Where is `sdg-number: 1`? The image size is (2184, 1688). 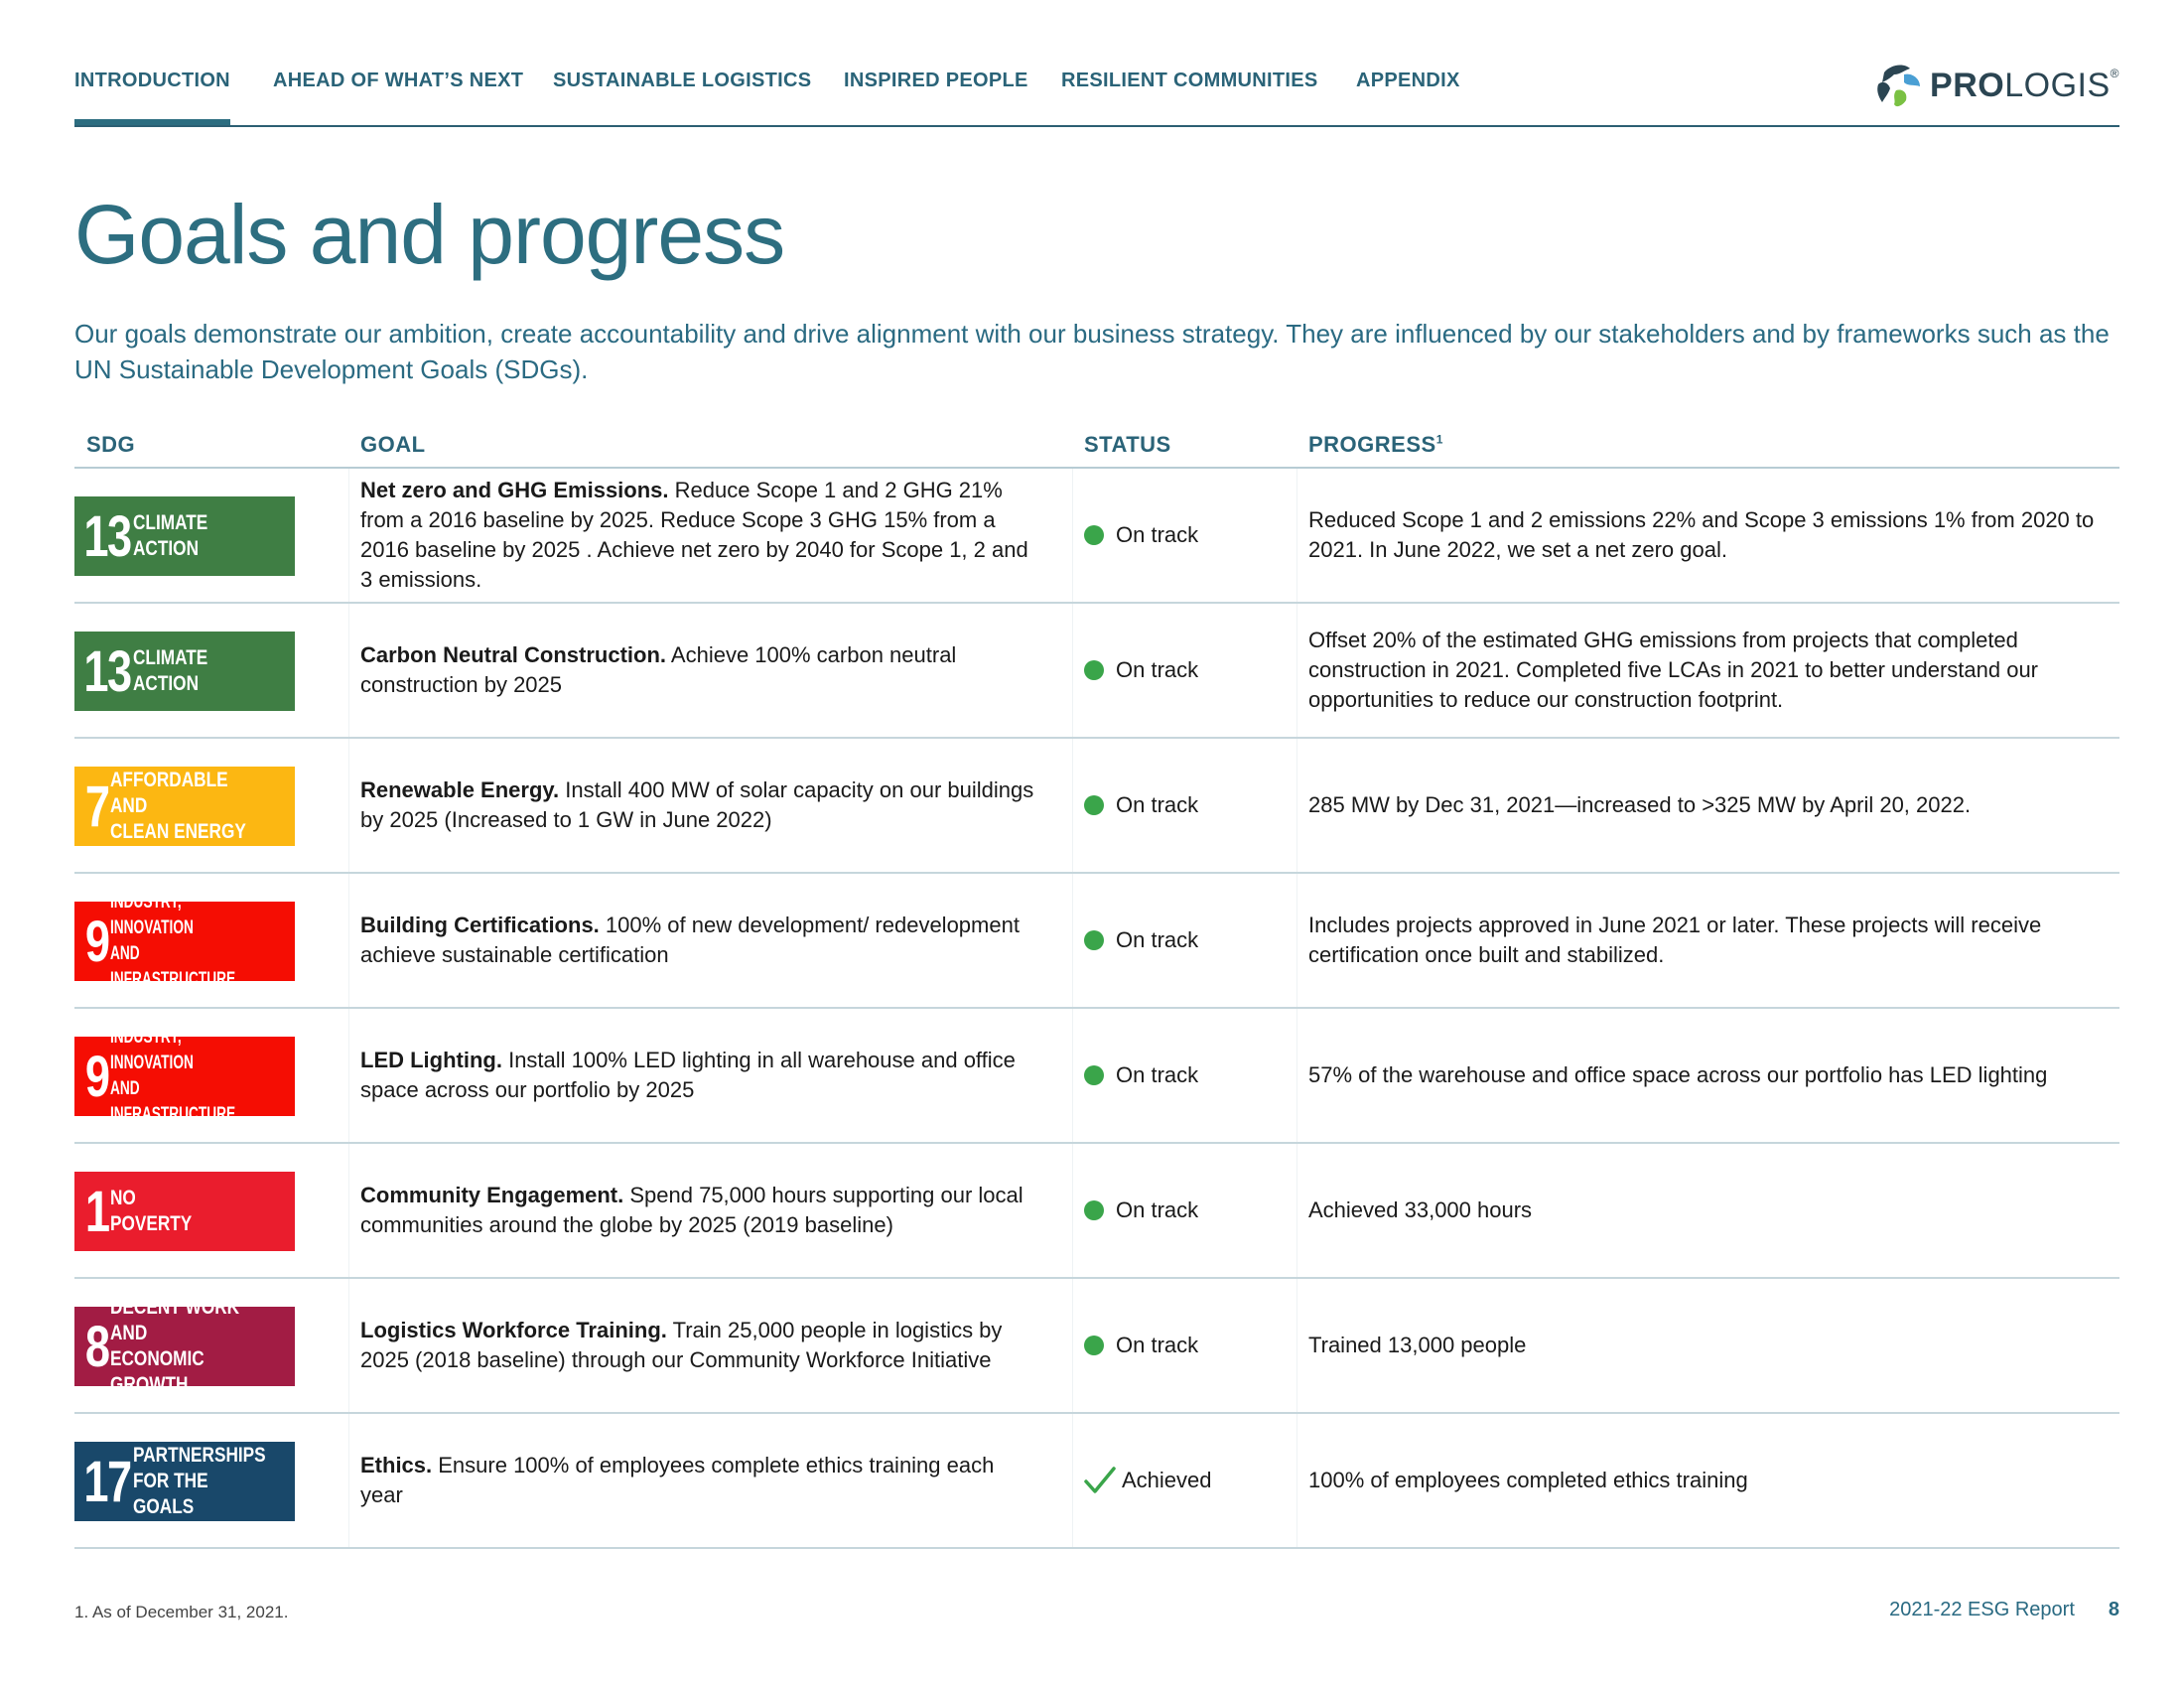
sdg-number: 1 is located at coordinates (97, 1211).